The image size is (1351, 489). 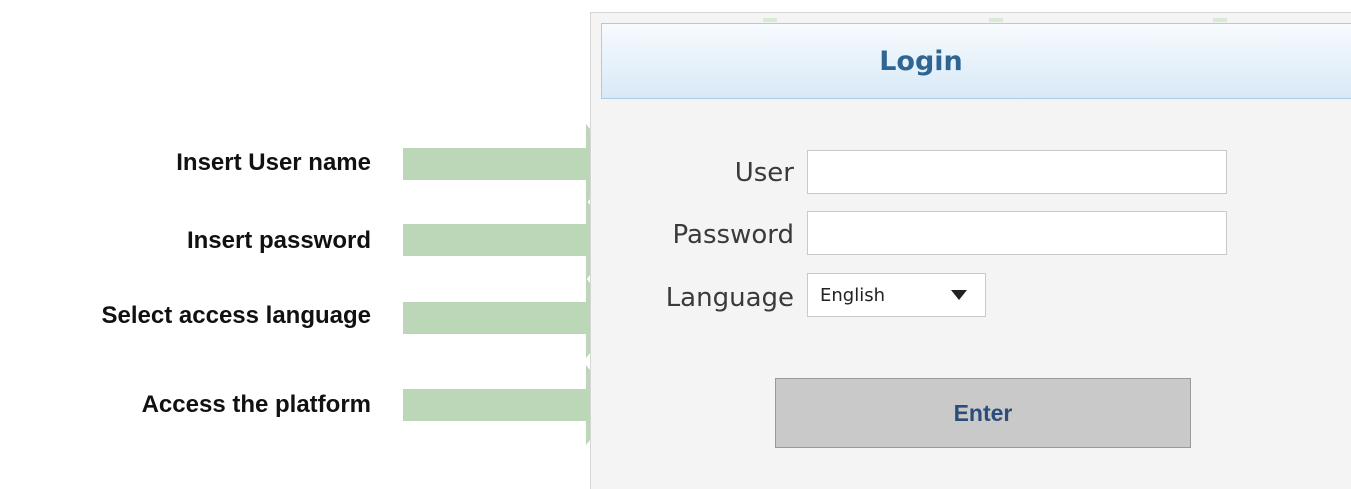 I want to click on annotation-user: Insert User name, so click(x=273, y=162).